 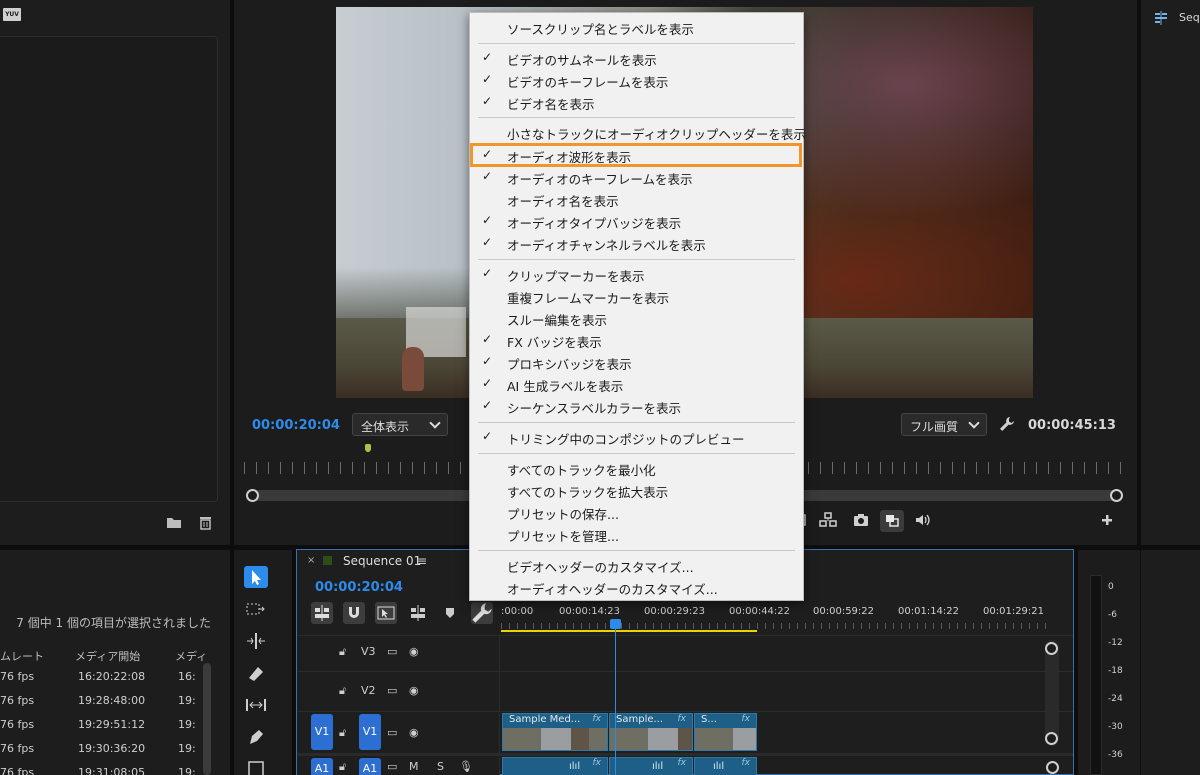 What do you see at coordinates (636, 296) in the screenshot?
I see `menu-item: 重複フレームマーカーを表示` at bounding box center [636, 296].